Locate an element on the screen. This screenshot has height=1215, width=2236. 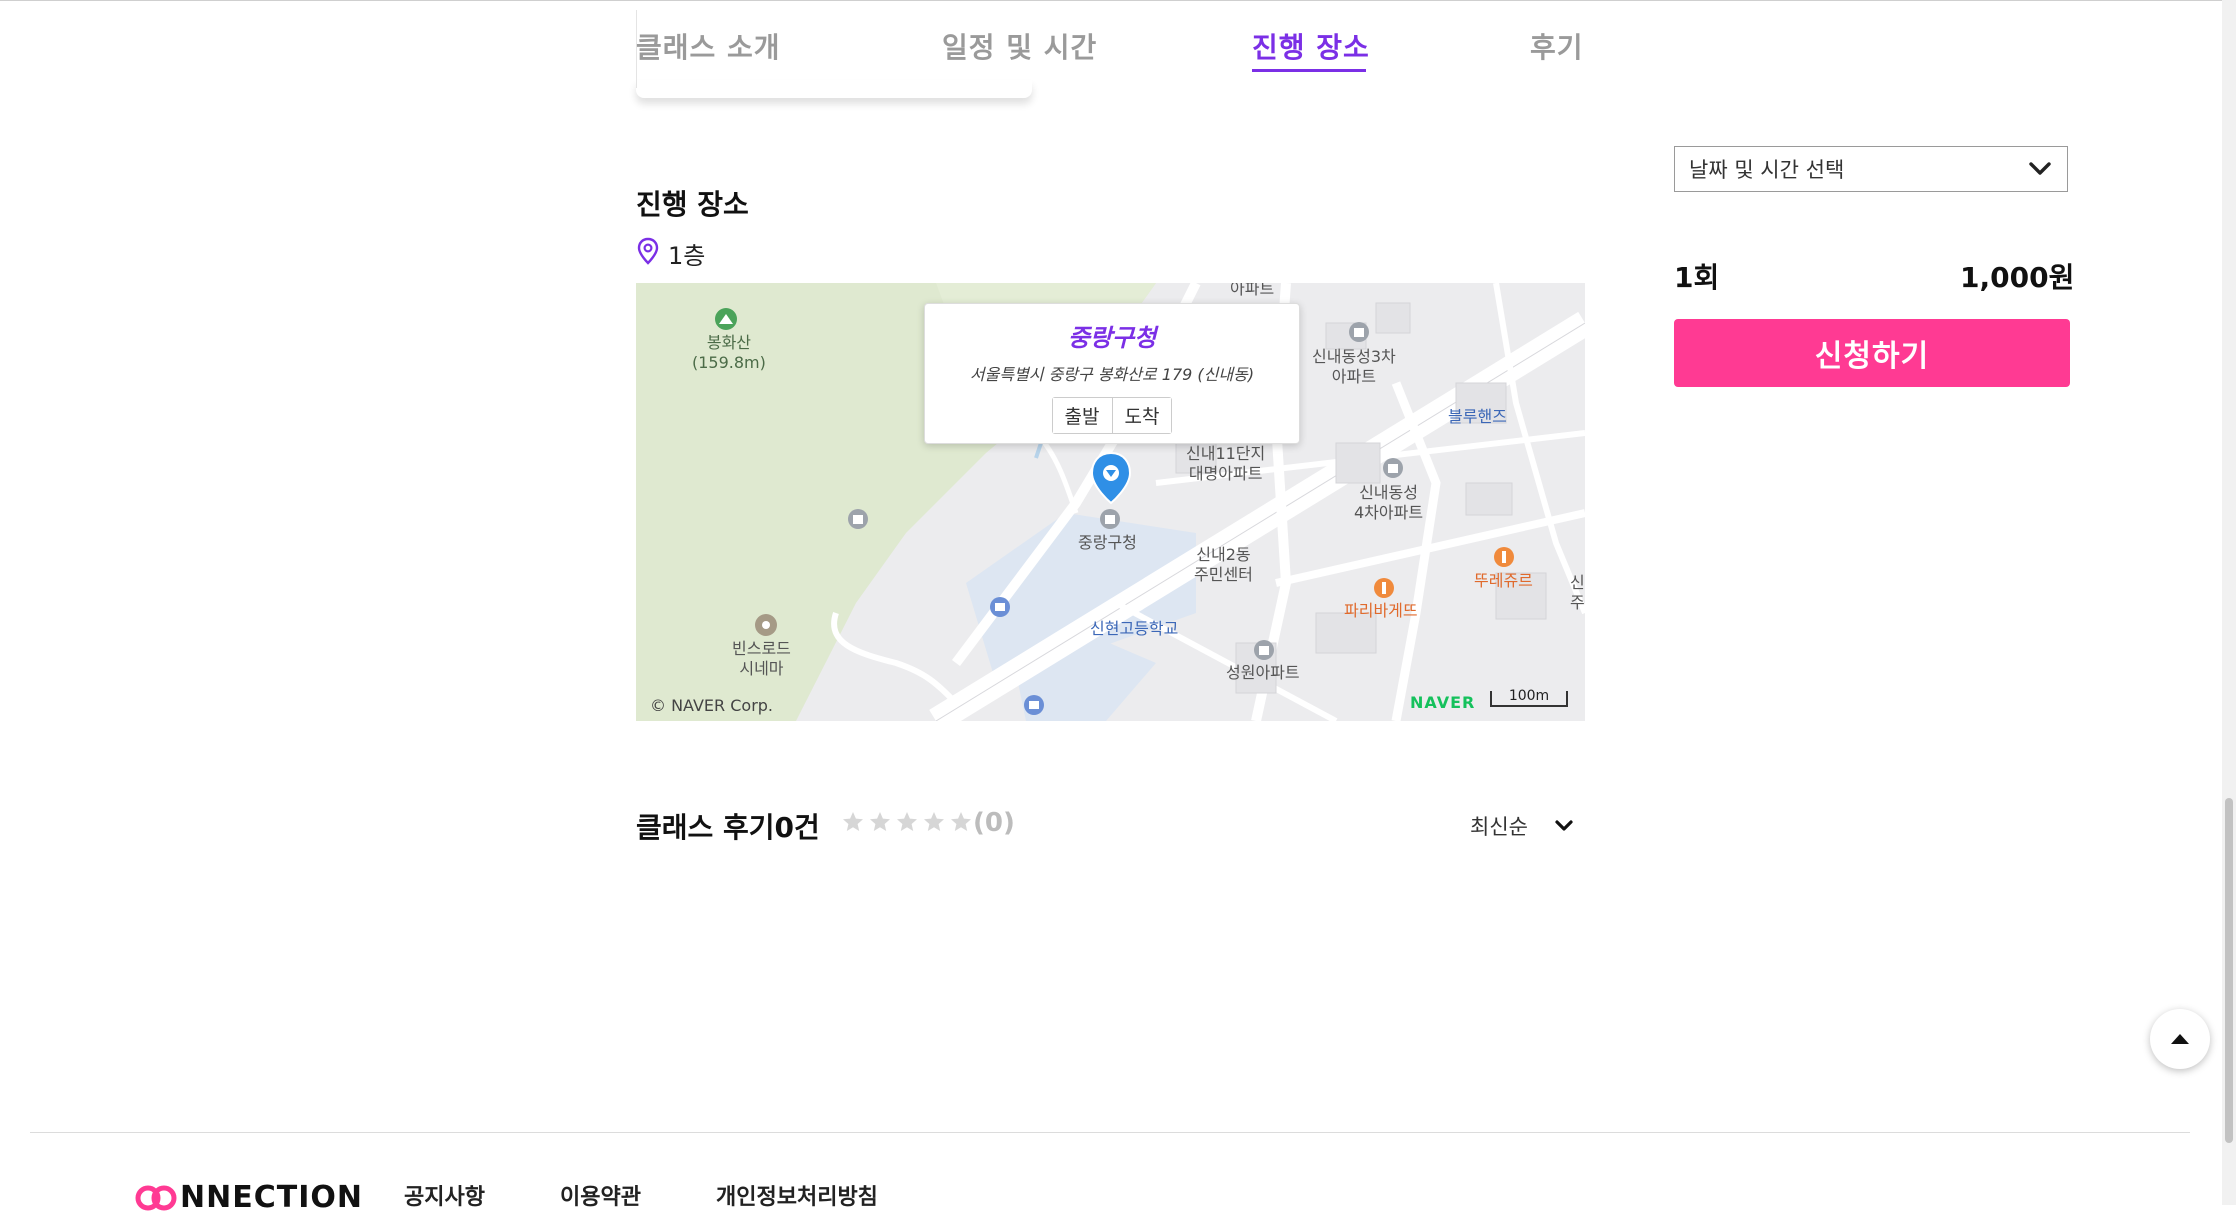
map-label-sinnae11: 신내11단지 대명아파트 is located at coordinates (1226, 463).